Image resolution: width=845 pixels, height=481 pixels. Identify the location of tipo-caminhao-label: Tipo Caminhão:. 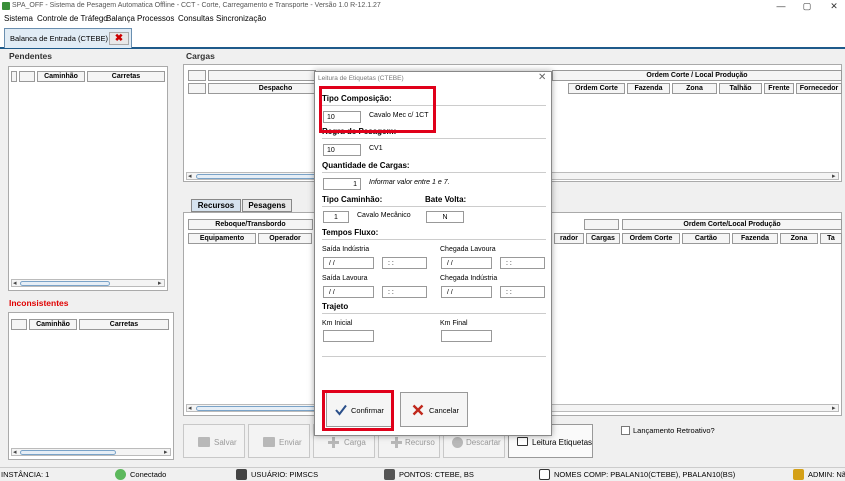
(352, 199).